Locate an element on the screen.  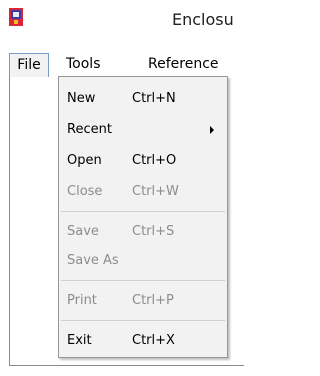
submenu-arrow-icon is located at coordinates (212, 130).